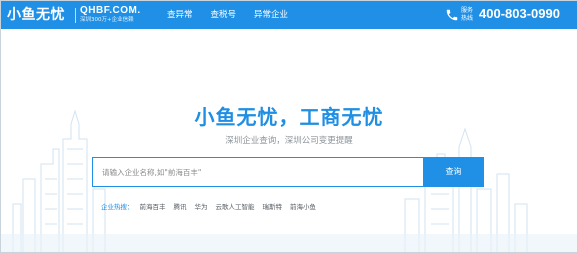  What do you see at coordinates (117, 207) in the screenshot?
I see `hot-search-label: 企业热搜：` at bounding box center [117, 207].